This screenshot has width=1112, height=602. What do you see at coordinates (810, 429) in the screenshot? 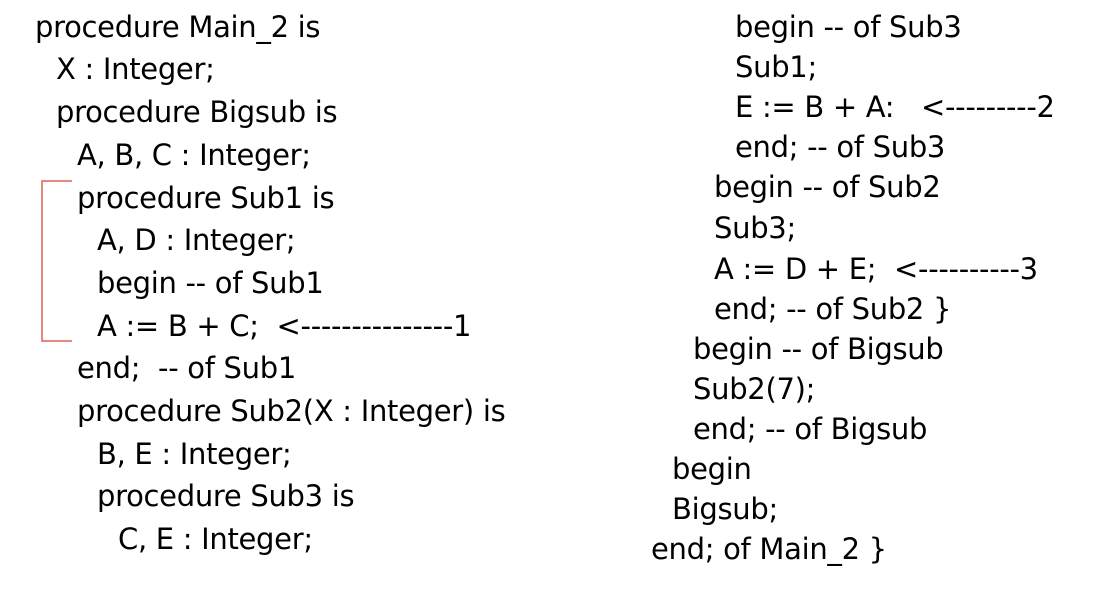
I see `code-line: end; -- of Bigsub` at bounding box center [810, 429].